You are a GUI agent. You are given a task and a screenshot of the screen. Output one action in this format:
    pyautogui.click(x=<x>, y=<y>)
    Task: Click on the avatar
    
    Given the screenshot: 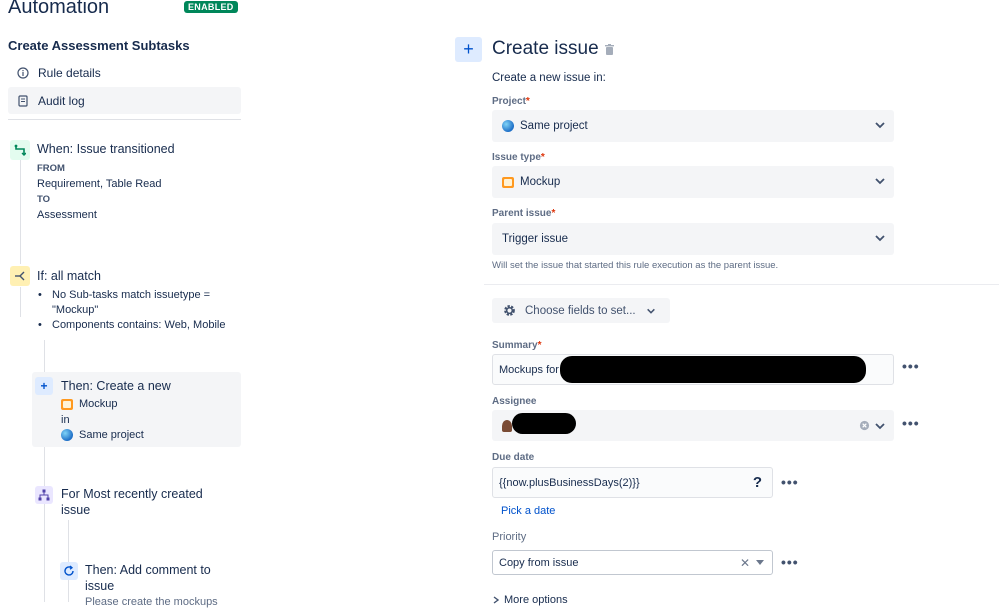 What is the action you would take?
    pyautogui.click(x=507, y=425)
    